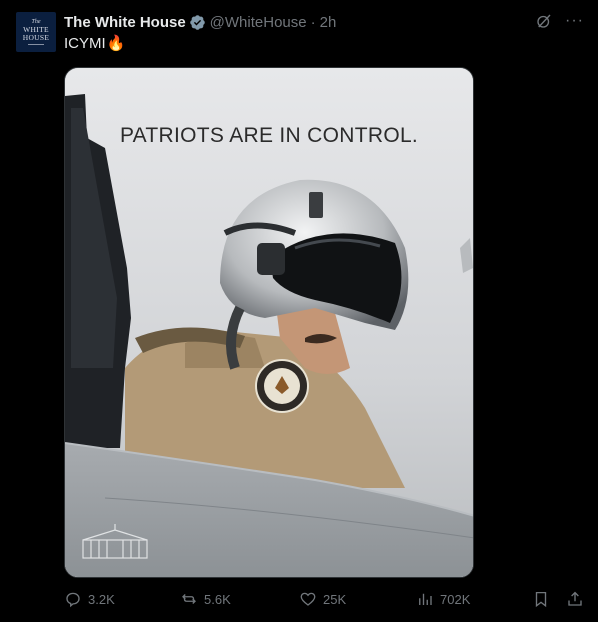 This screenshot has width=598, height=622. Describe the element at coordinates (544, 21) in the screenshot. I see `grok-icon` at that location.